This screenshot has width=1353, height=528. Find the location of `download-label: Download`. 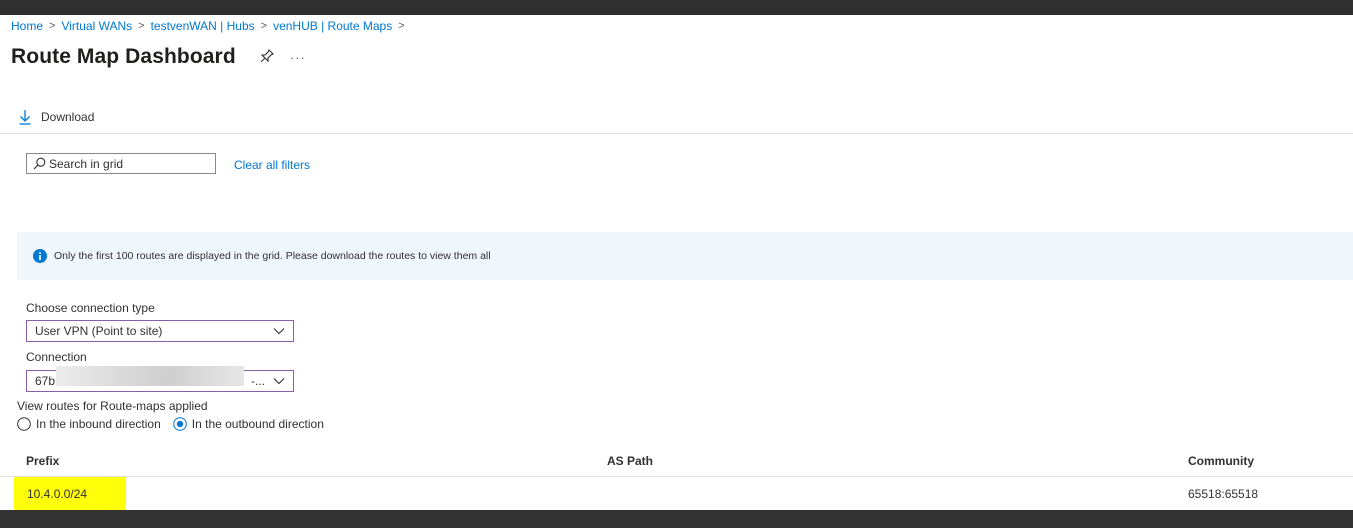

download-label: Download is located at coordinates (68, 117).